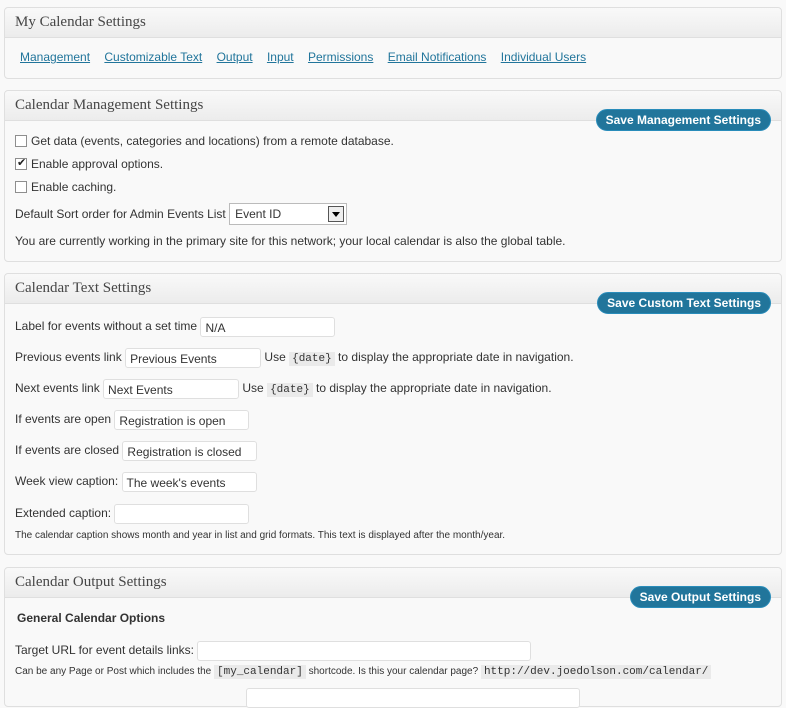 The width and height of the screenshot is (786, 708). Describe the element at coordinates (189, 482) in the screenshot. I see `week-input: The week's events` at that location.